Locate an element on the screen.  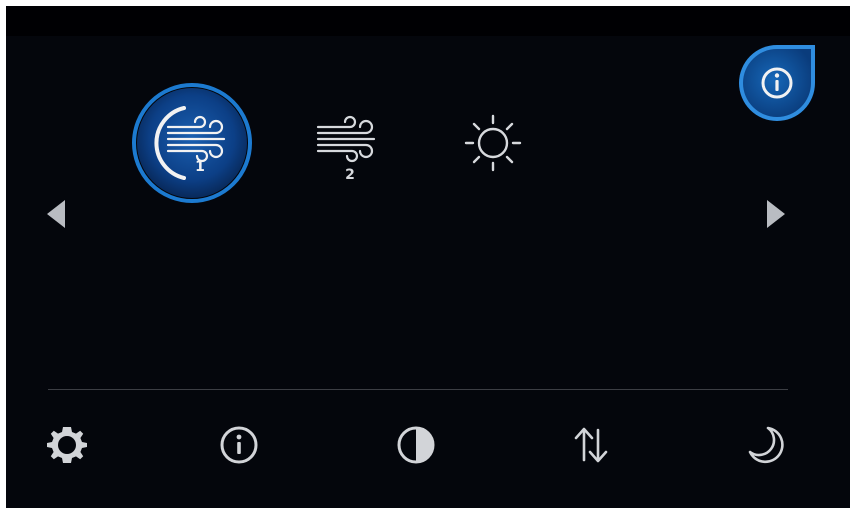
night-mode-button is located at coordinates (766, 444).